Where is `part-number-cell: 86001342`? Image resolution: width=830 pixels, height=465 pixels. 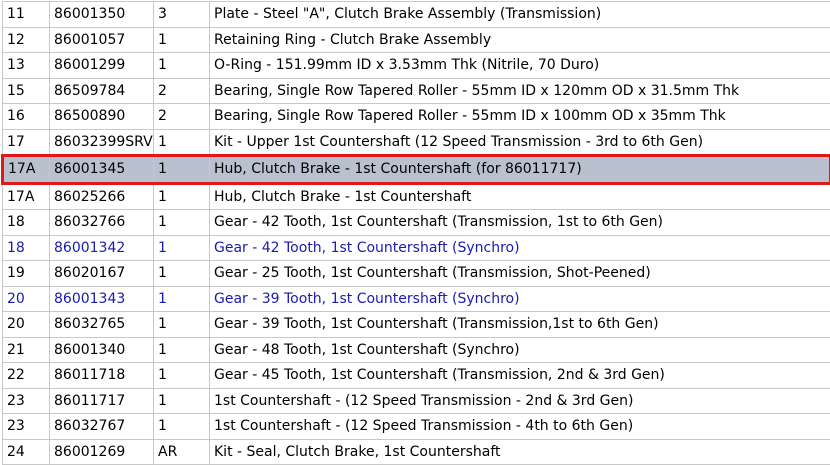
part-number-cell: 86001342 is located at coordinates (101, 247).